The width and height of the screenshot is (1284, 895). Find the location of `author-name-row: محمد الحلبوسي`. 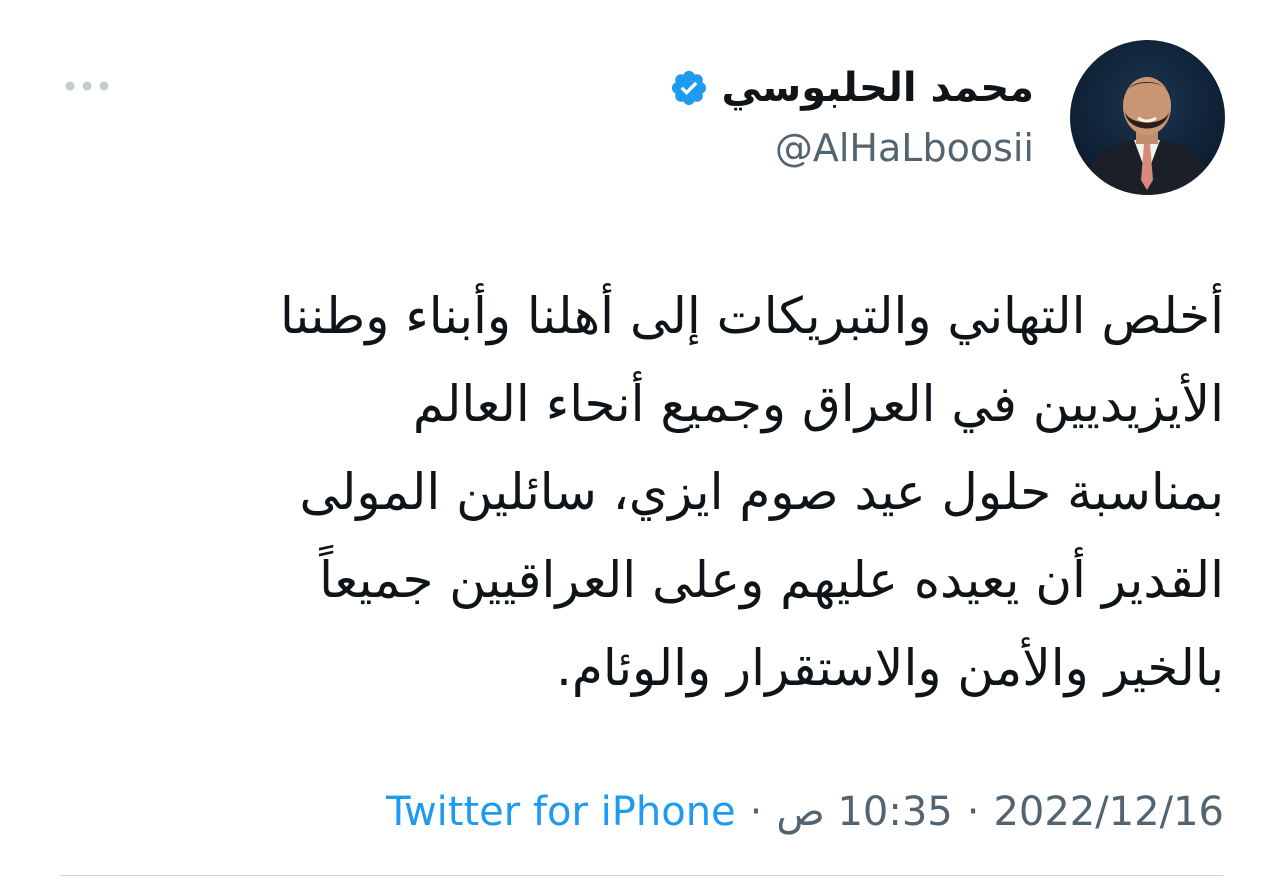

author-name-row: محمد الحلبوسي is located at coordinates (851, 88).